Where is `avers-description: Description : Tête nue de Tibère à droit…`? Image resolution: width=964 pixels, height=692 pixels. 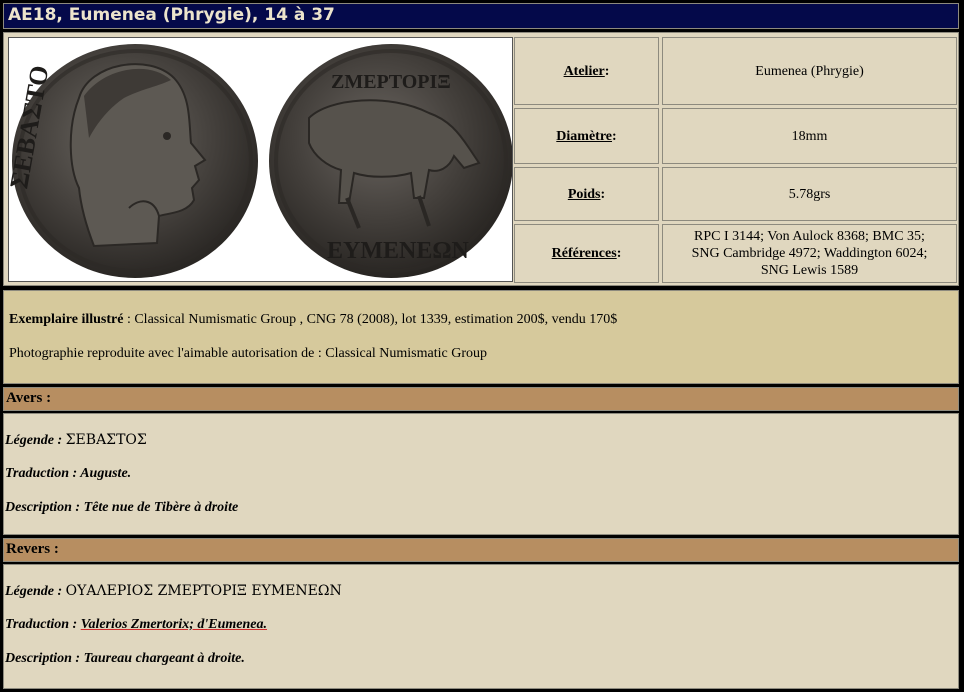
avers-description: Description : Tête nue de Tibère à droit… is located at coordinates (122, 507).